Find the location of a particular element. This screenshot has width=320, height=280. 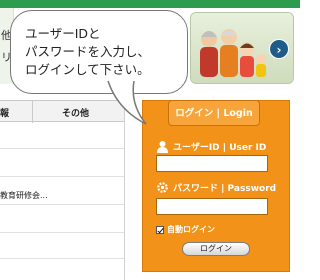

next-arrow-icon: › is located at coordinates (279, 49).